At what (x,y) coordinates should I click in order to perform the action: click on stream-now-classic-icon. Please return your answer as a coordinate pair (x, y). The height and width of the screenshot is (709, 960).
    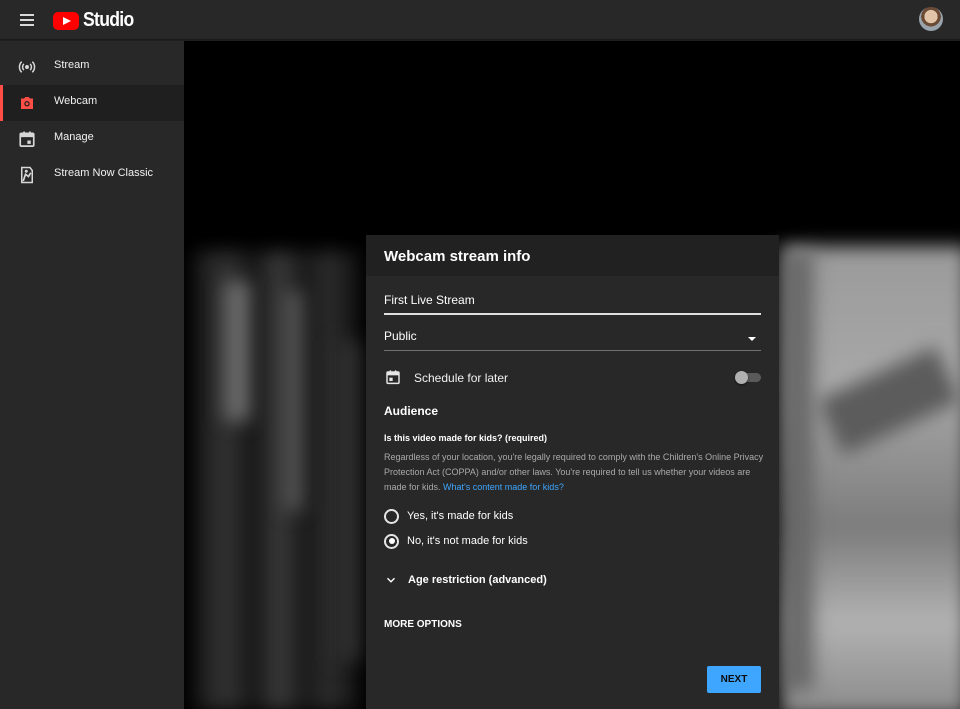
    Looking at the image, I should click on (27, 175).